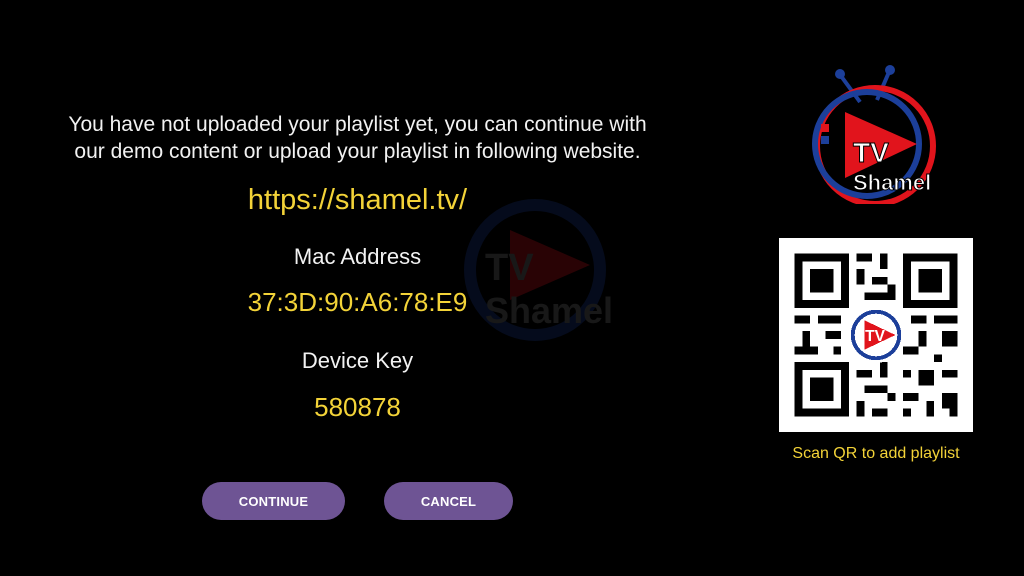 The height and width of the screenshot is (576, 1024). I want to click on qr-code: TV, so click(876, 335).